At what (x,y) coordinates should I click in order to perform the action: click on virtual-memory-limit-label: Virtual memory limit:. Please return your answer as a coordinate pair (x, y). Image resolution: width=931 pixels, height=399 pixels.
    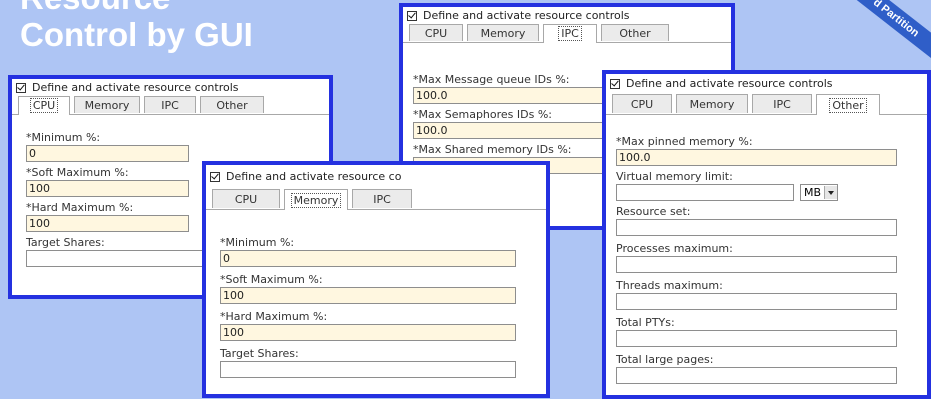
    Looking at the image, I should click on (674, 176).